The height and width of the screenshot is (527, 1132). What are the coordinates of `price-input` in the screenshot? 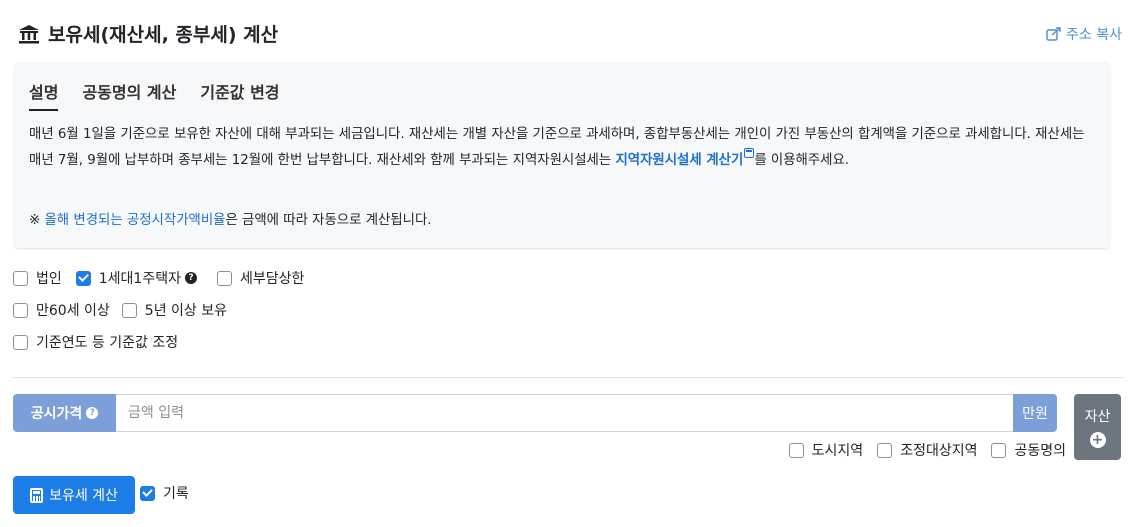 It's located at (564, 413).